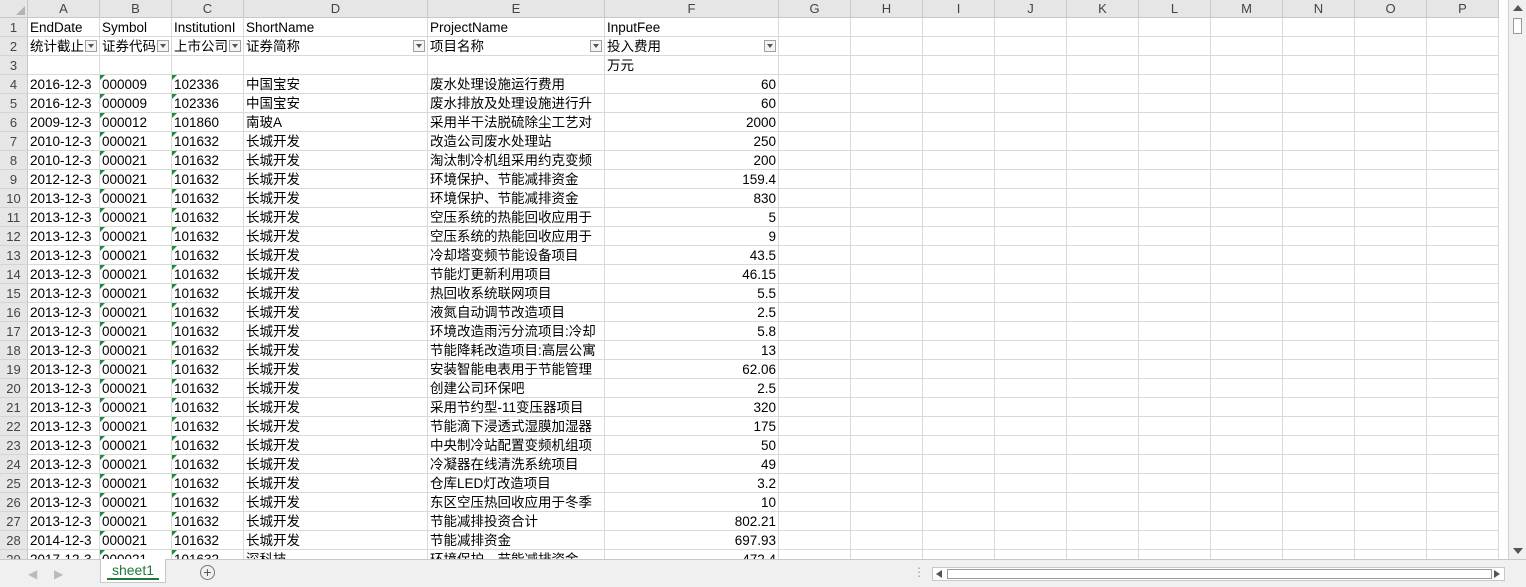 This screenshot has width=1526, height=587. I want to click on cell-p1, so click(1463, 27).